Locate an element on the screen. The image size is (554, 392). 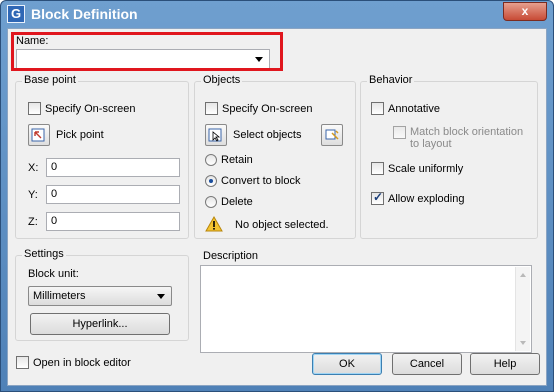
base-point-label: Base point is located at coordinates (50, 80).